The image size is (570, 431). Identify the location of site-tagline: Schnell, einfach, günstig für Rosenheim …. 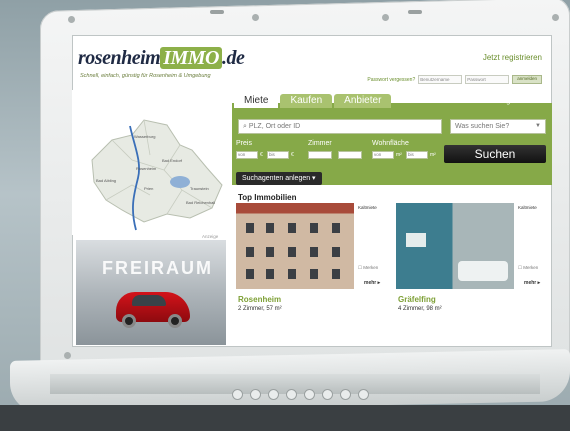
(145, 76).